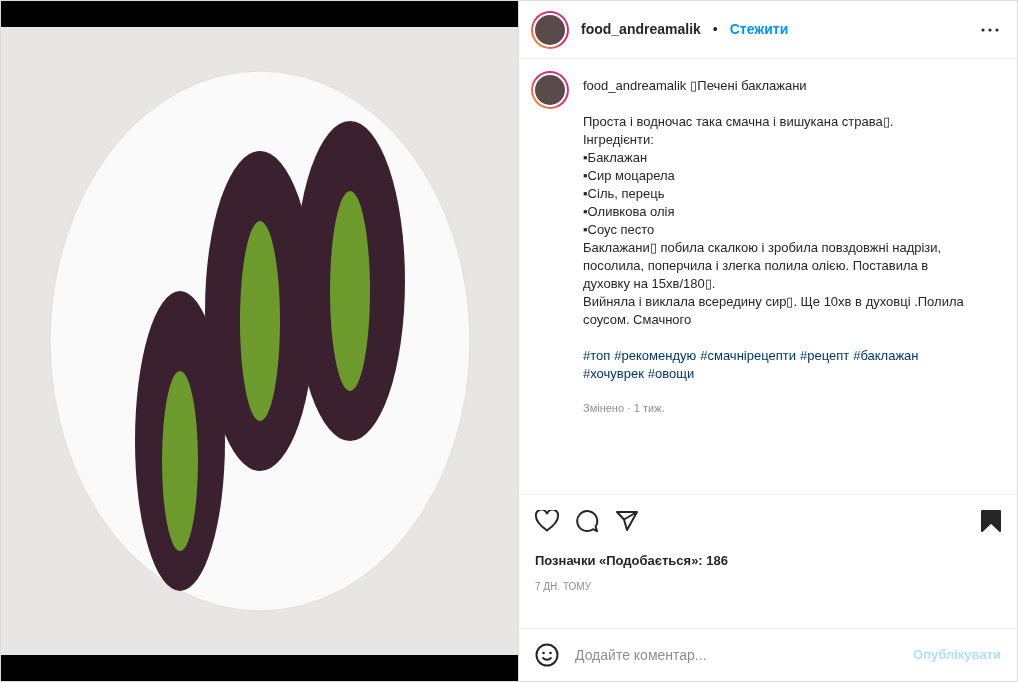 The image size is (1018, 682). Describe the element at coordinates (824, 356) in the screenshot. I see `hashtag-link: #рецепт` at that location.